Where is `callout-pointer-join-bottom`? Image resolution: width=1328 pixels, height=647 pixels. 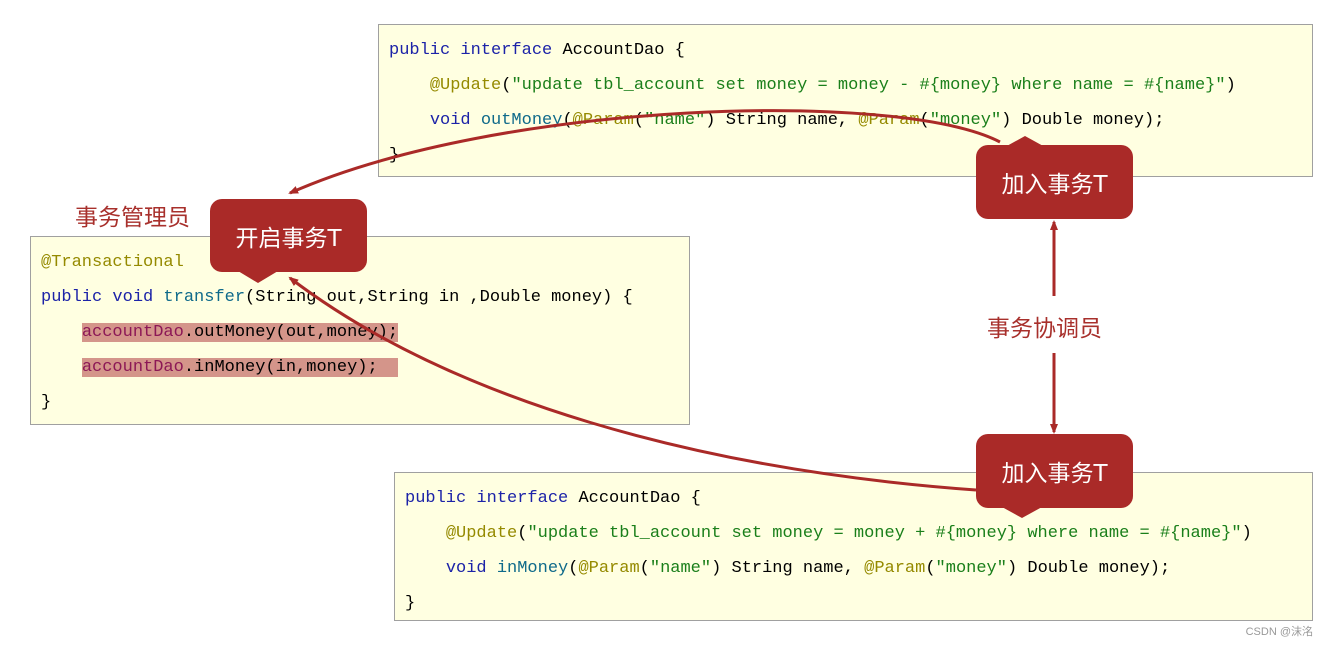
callout-pointer-join-bottom is located at coordinates (1022, 512).